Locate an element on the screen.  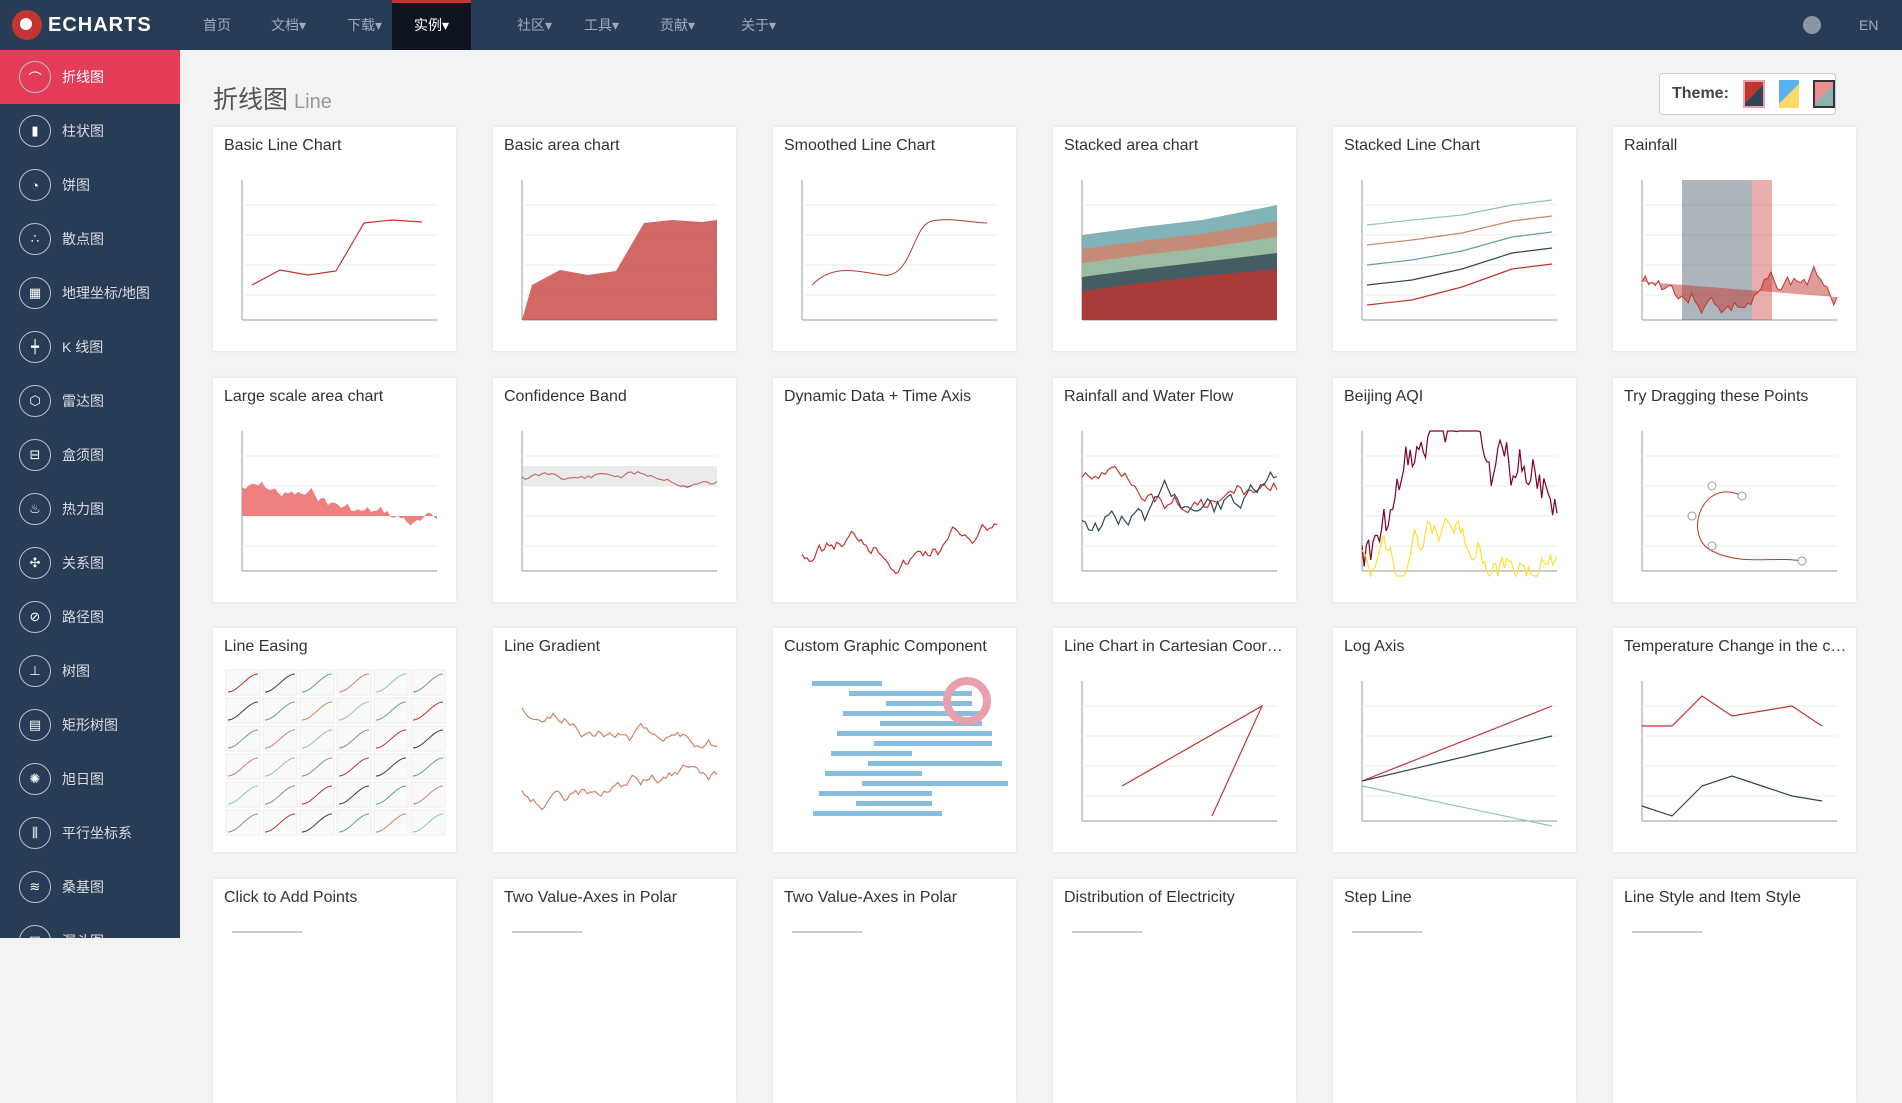
github-icon is located at coordinates (1812, 25).